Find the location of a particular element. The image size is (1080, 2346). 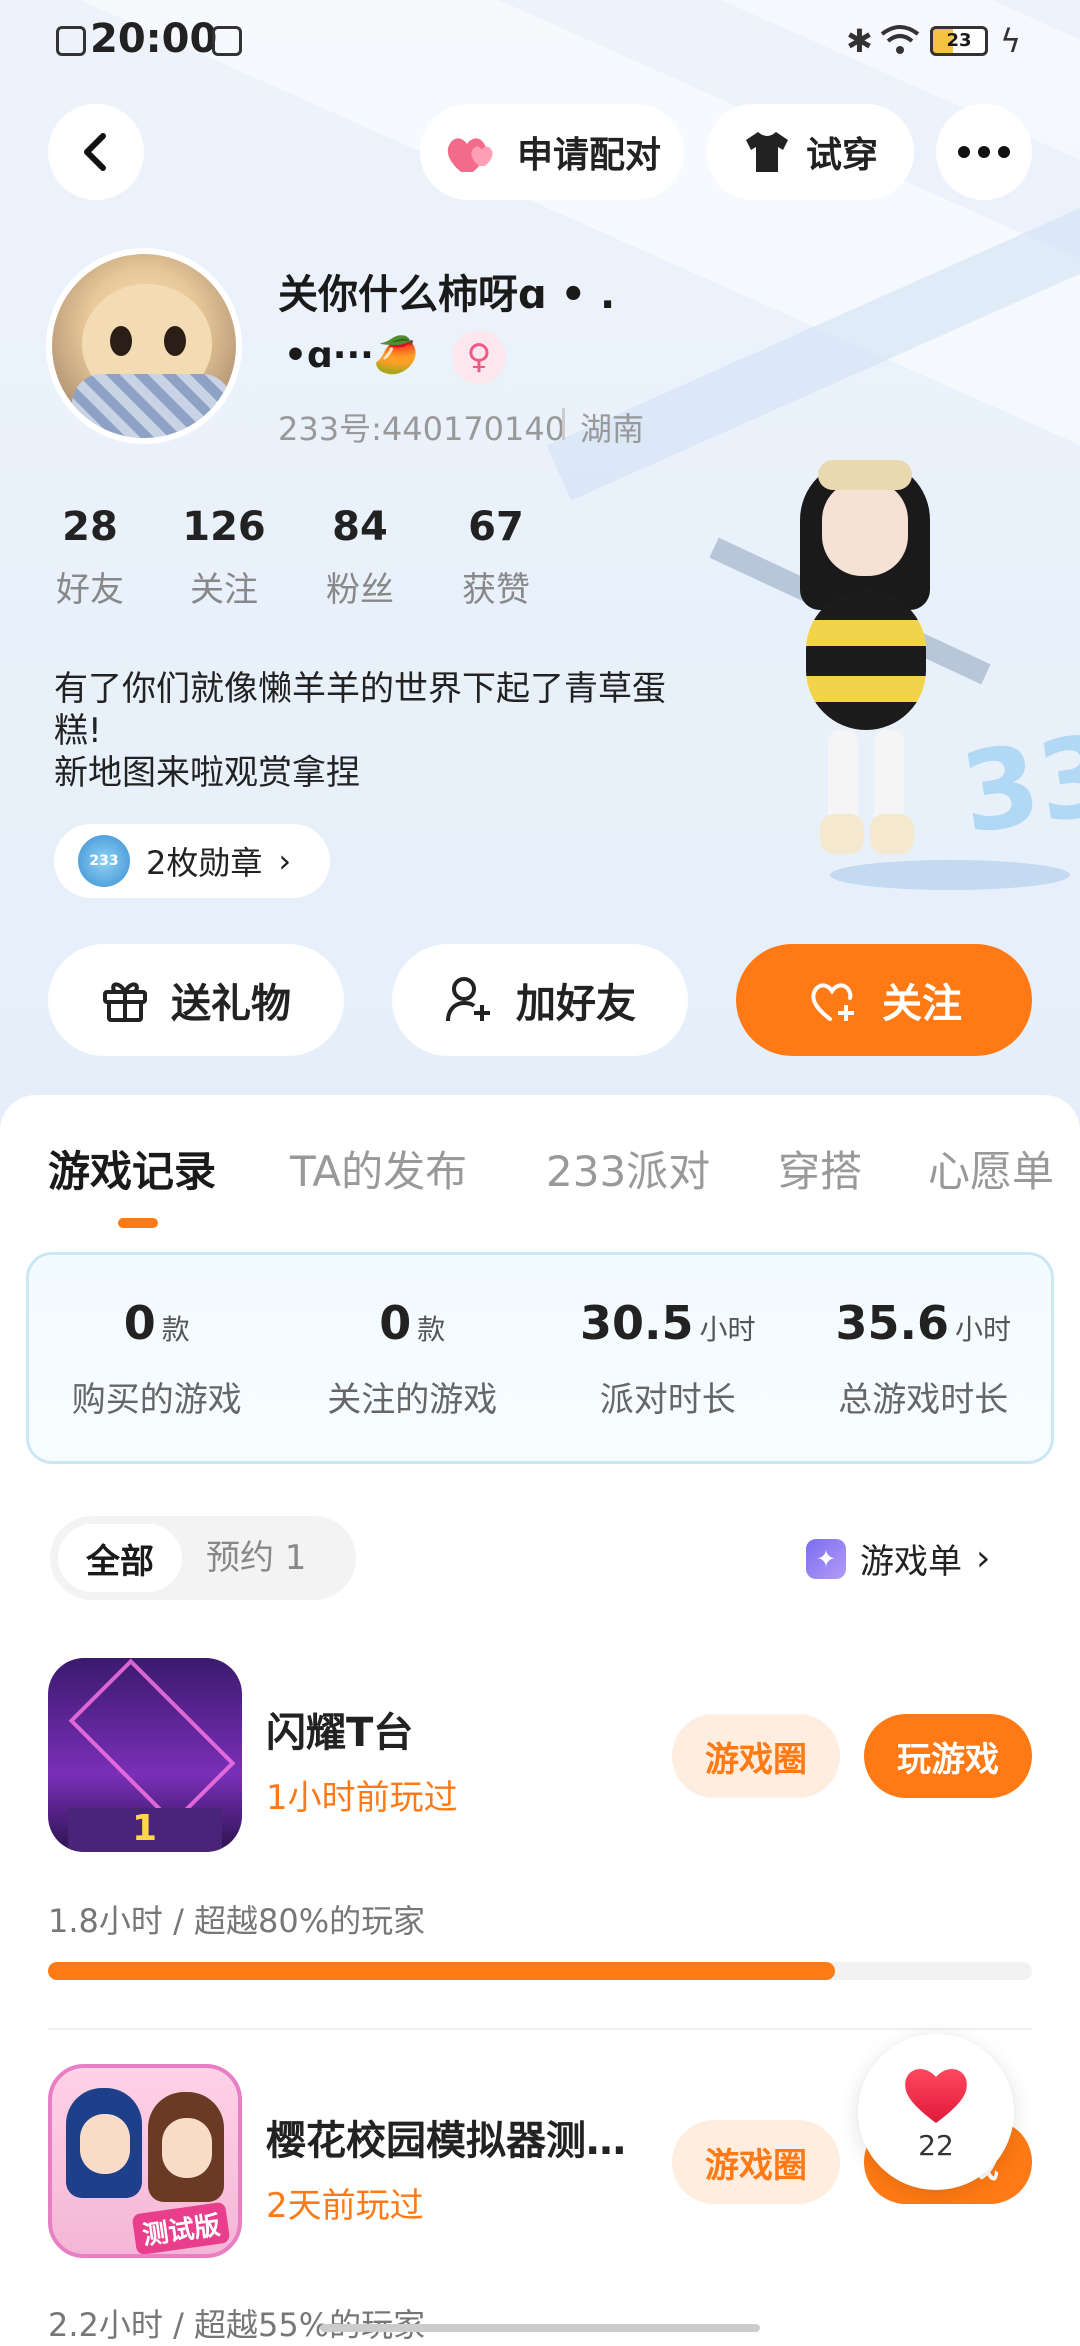

medal-icon: 233 is located at coordinates (104, 861).